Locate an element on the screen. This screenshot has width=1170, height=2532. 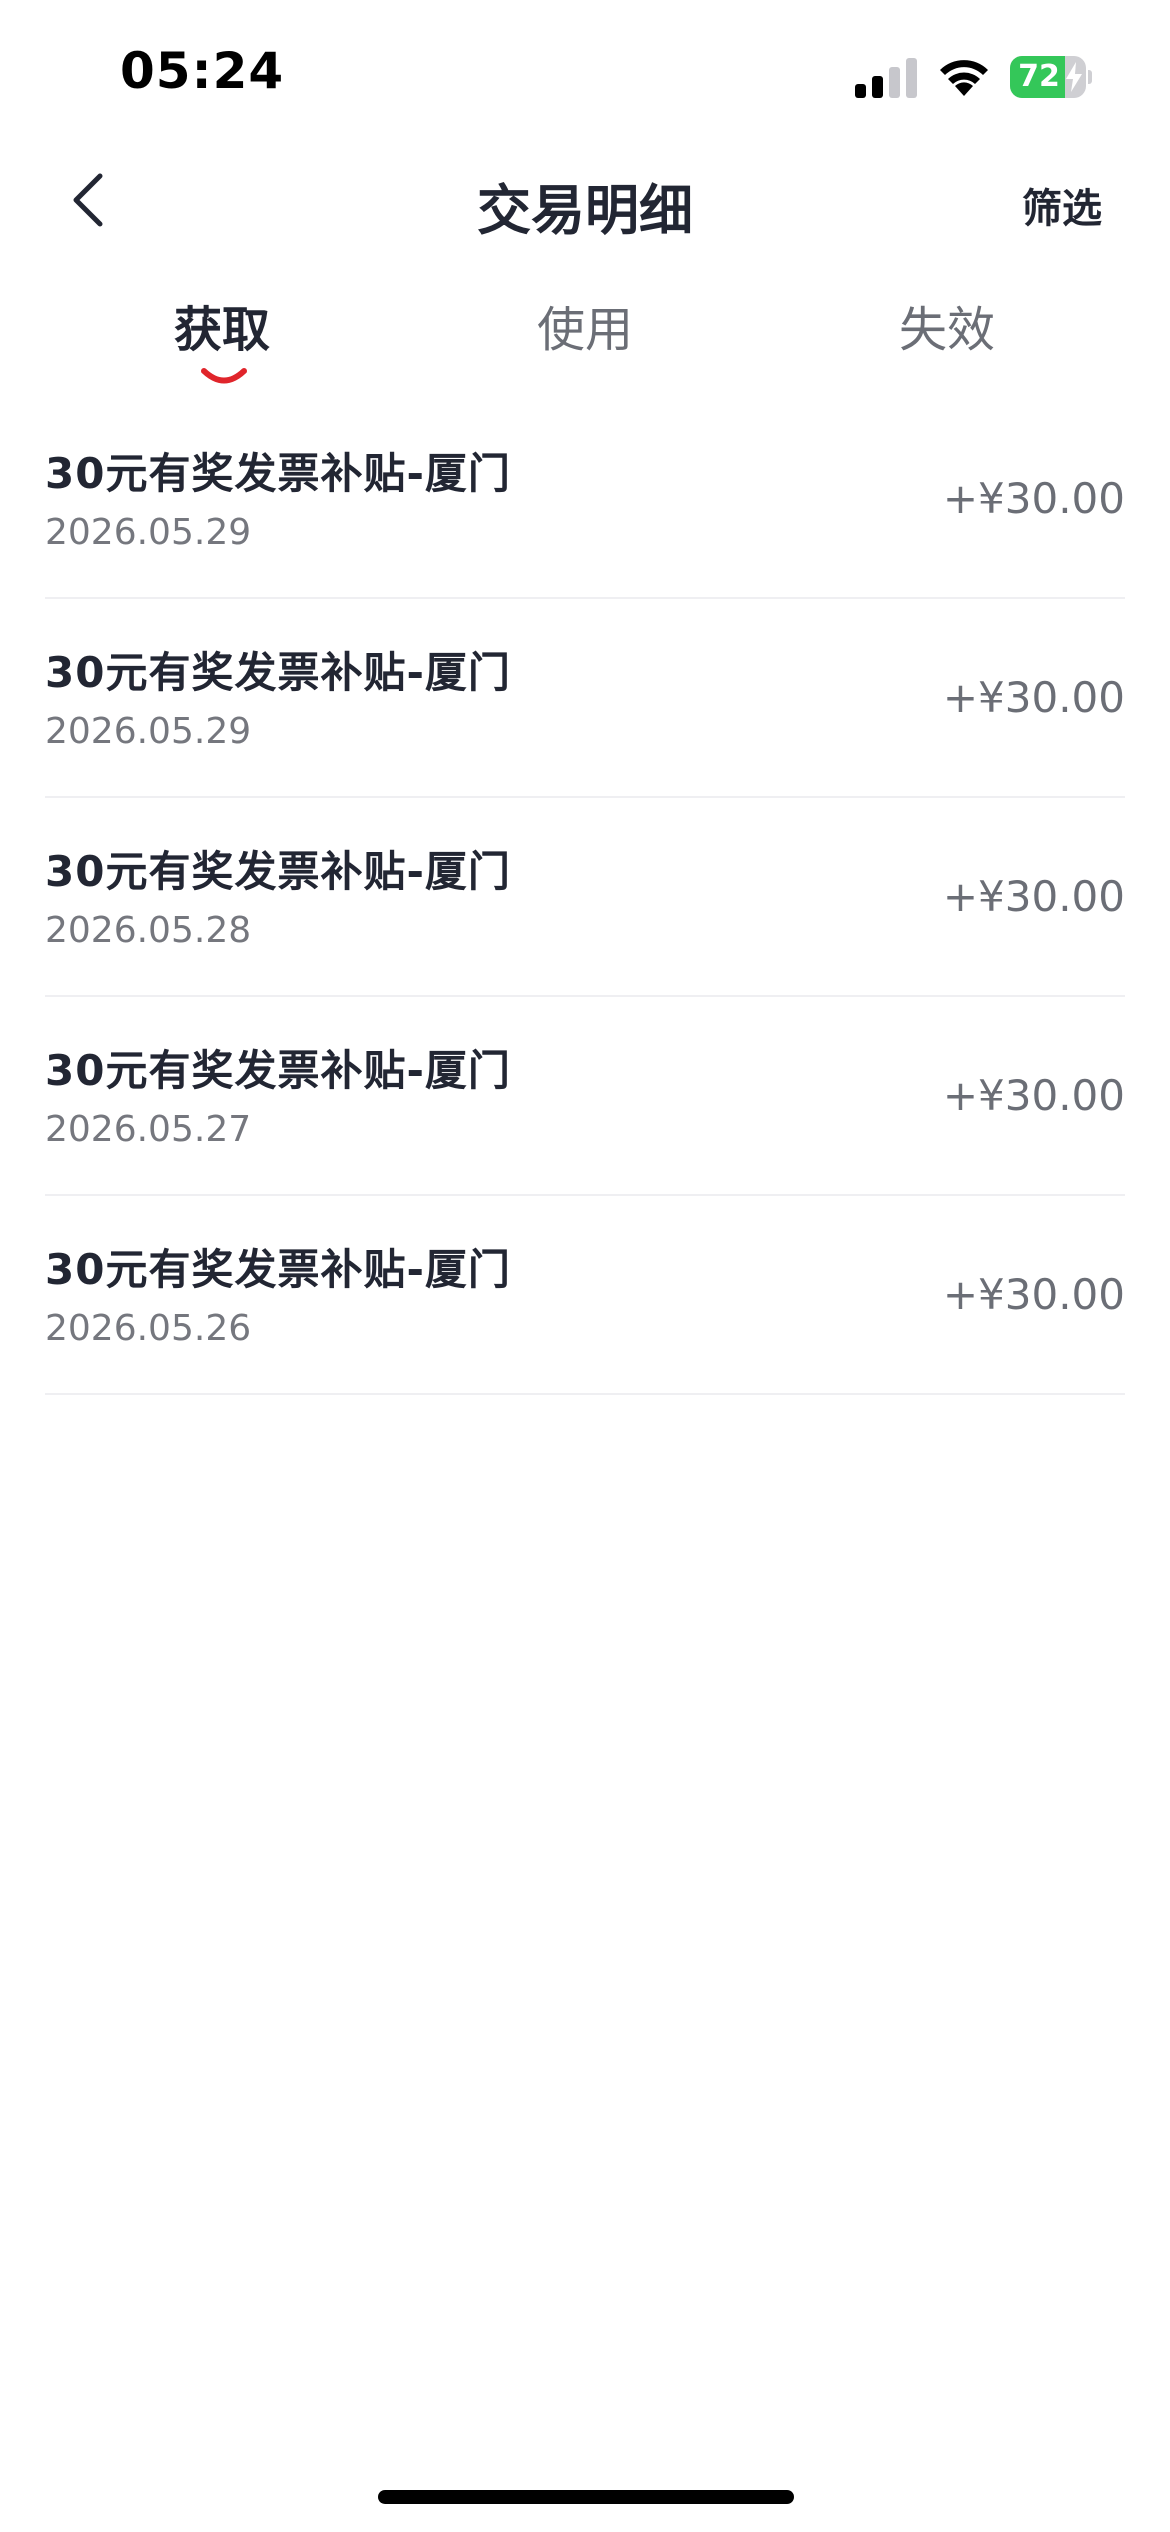
tab-expired: 失效 is located at coordinates (947, 325).